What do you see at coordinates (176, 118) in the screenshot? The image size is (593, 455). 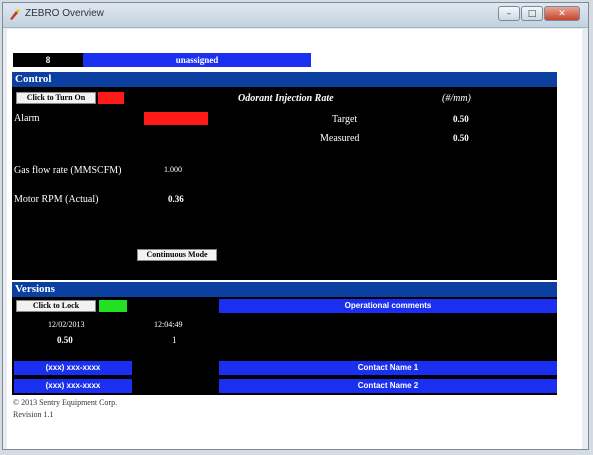 I see `alarm-indicator` at bounding box center [176, 118].